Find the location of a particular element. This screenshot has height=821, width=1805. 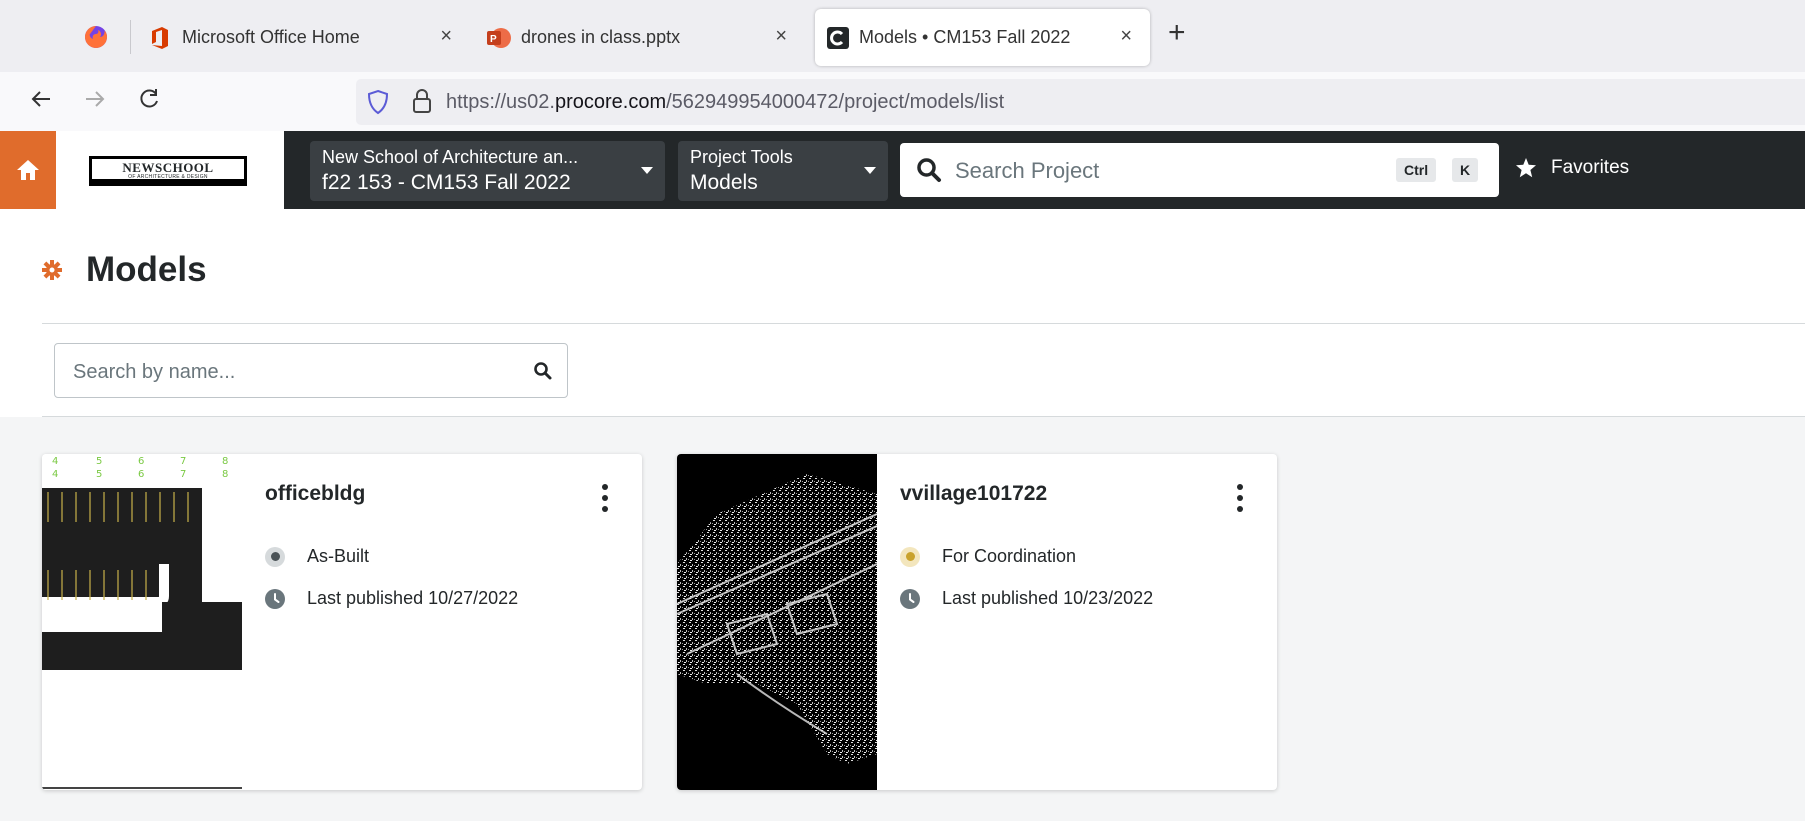

reload-button is located at coordinates (149, 101).